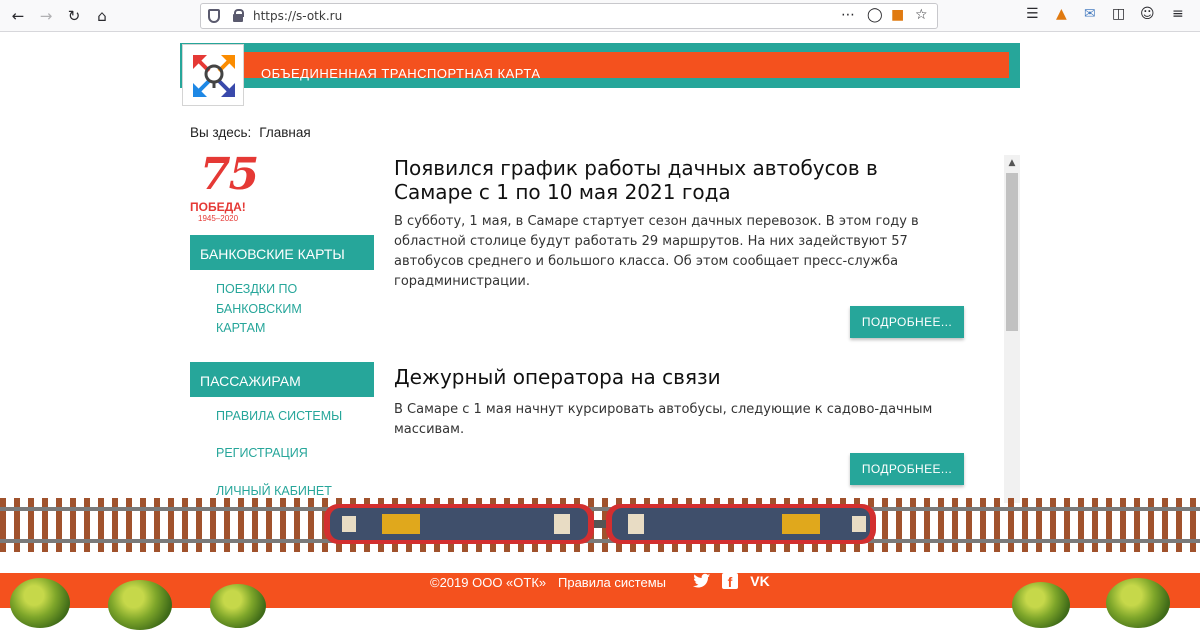 Image resolution: width=1200 pixels, height=630 pixels. I want to click on vk-icon: VK, so click(760, 582).